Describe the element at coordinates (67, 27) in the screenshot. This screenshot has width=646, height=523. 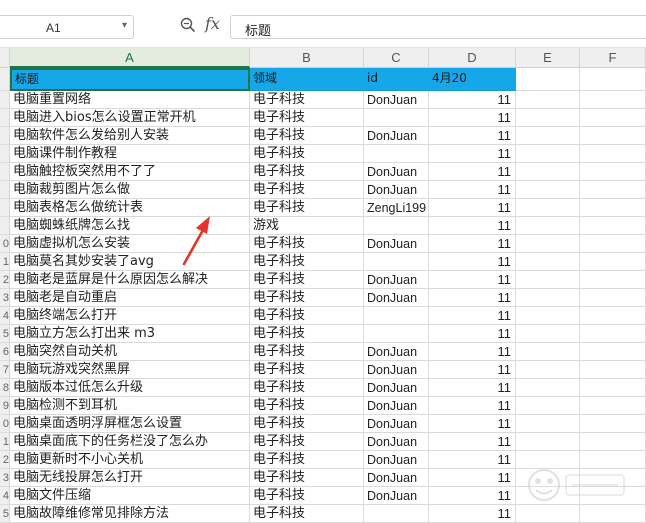
I see `name-box: A1 ▾` at that location.